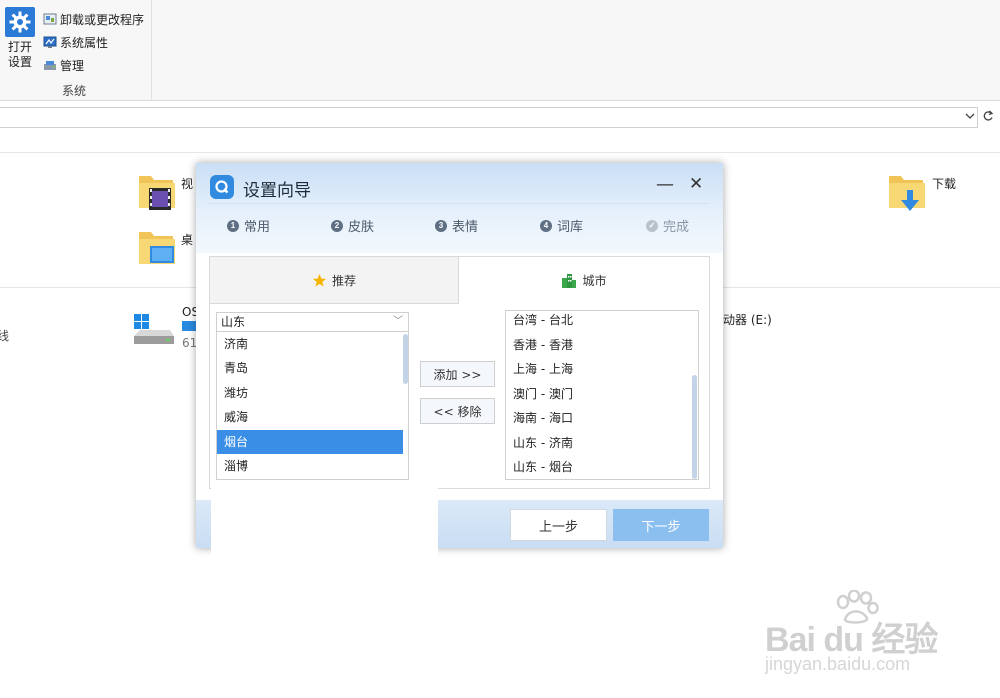 Image resolution: width=1000 pixels, height=698 pixels. Describe the element at coordinates (157, 247) in the screenshot. I see `desktop-folder-icon` at that location.